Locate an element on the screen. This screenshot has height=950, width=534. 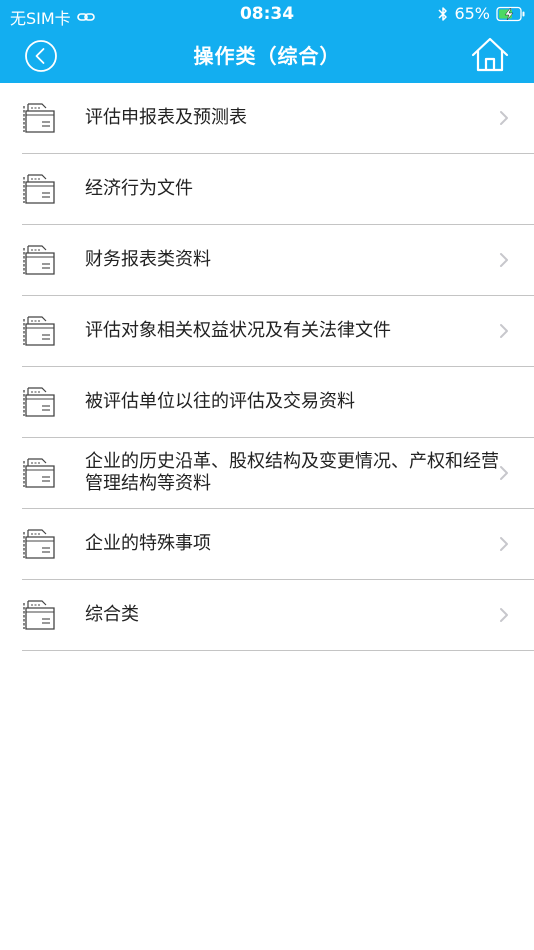
list-item: 评估申报表及预测表 is located at coordinates (278, 118).